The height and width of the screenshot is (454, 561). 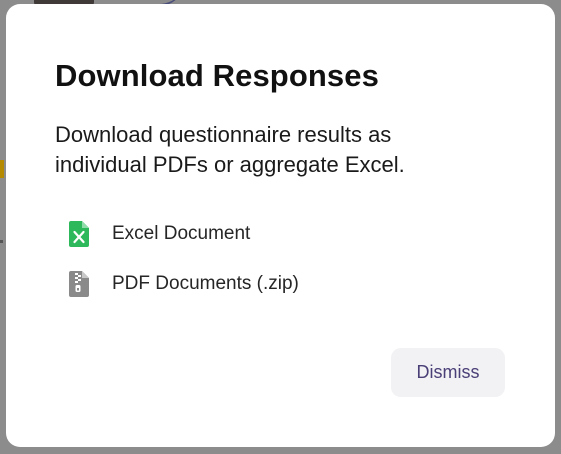 I want to click on excel-document-label: Excel Document, so click(x=181, y=233).